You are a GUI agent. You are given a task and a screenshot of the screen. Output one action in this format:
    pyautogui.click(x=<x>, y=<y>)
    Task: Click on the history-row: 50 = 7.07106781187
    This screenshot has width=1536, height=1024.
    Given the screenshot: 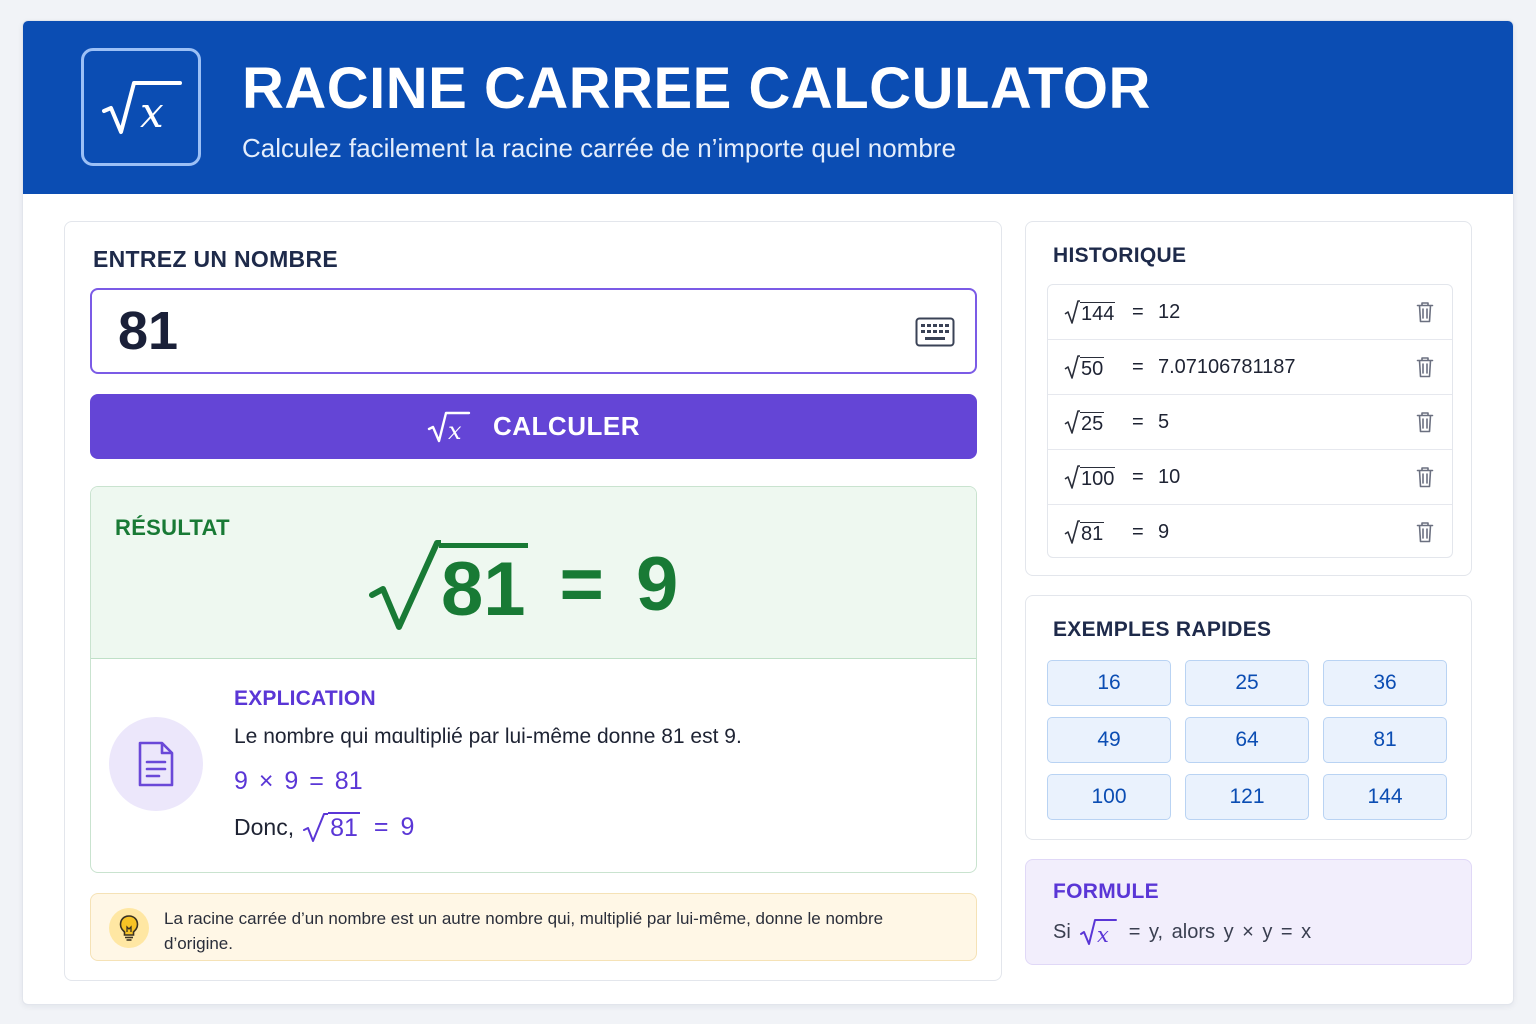 What is the action you would take?
    pyautogui.click(x=1250, y=367)
    